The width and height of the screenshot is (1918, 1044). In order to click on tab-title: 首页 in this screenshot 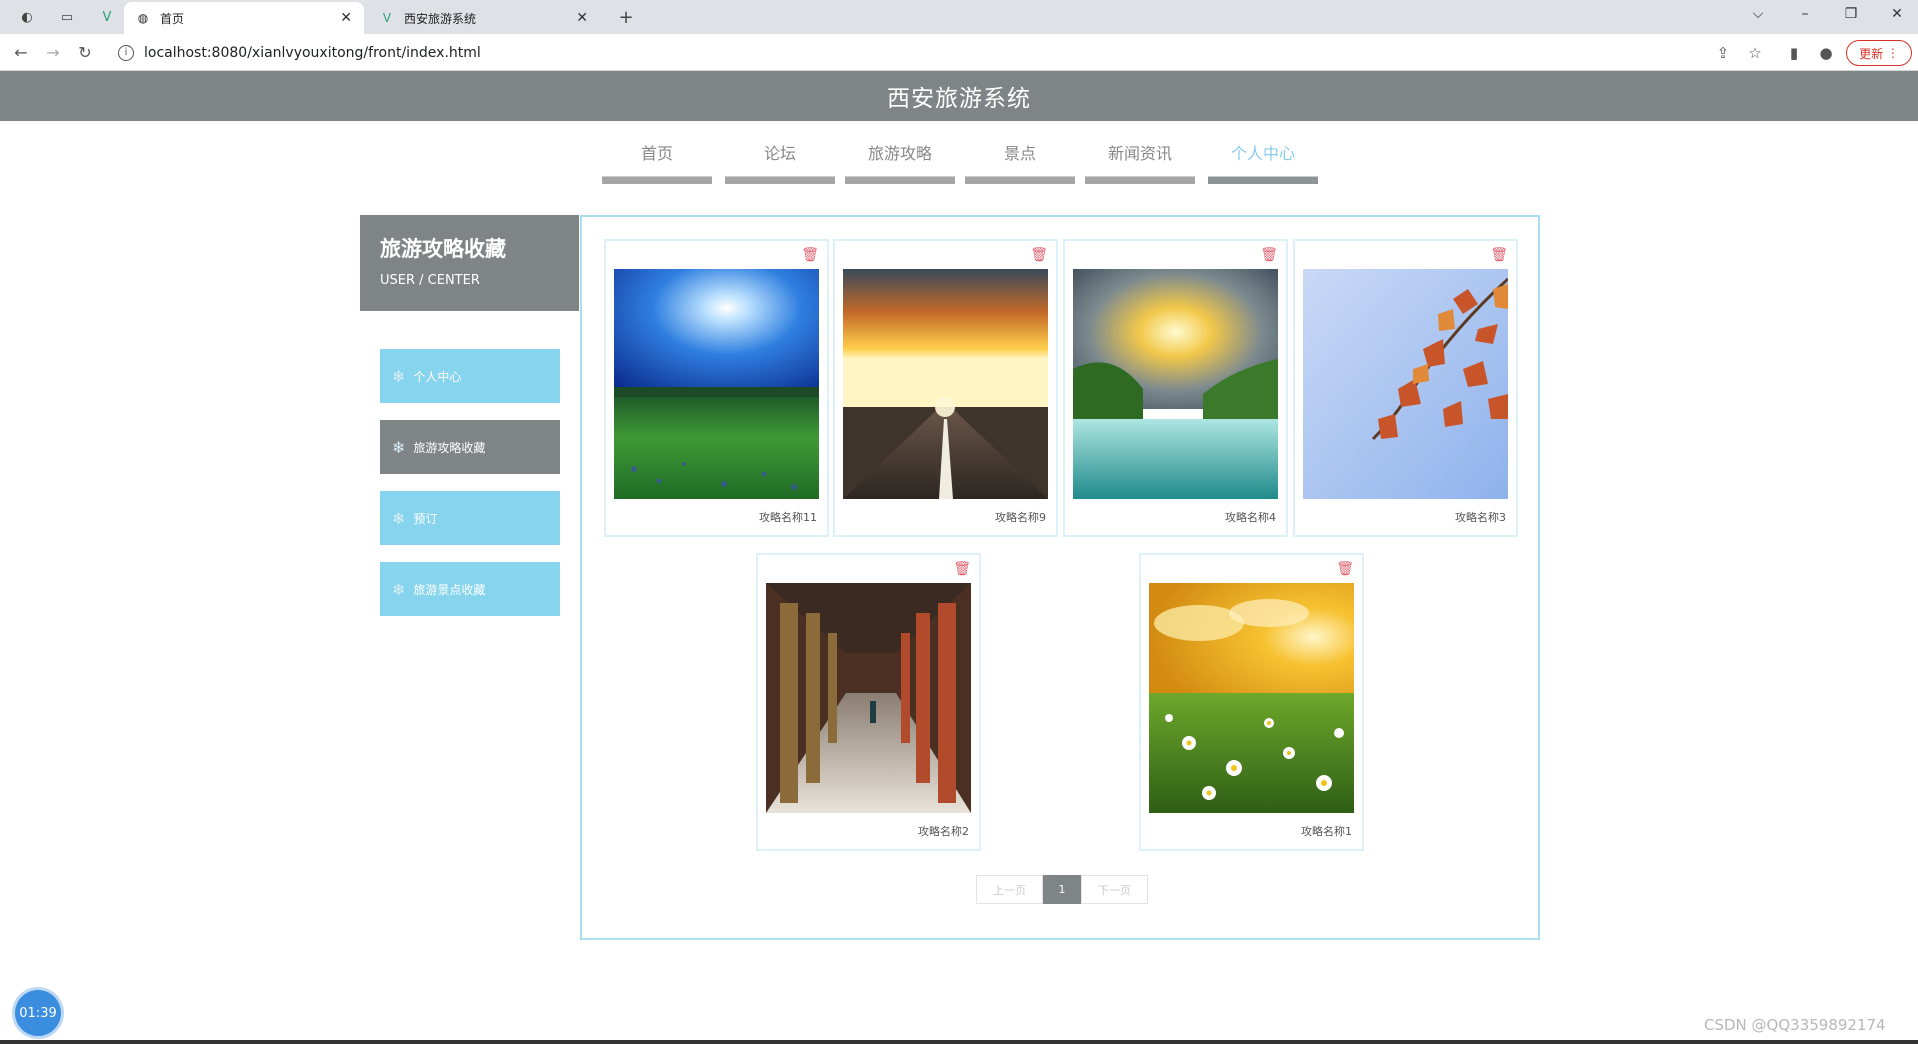, I will do `click(172, 18)`.